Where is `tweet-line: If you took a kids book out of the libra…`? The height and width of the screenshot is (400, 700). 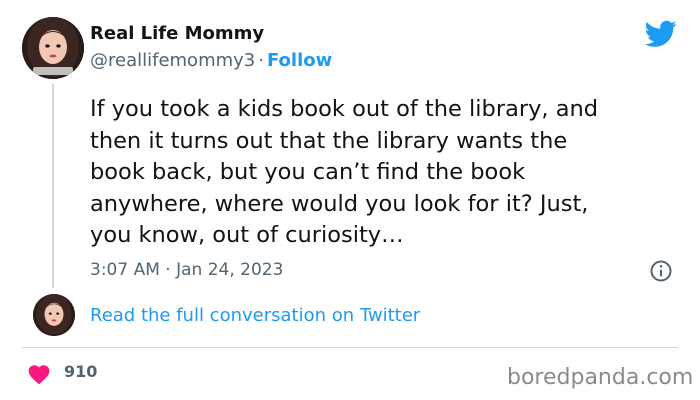
tweet-line: If you took a kids book out of the libra… is located at coordinates (344, 109).